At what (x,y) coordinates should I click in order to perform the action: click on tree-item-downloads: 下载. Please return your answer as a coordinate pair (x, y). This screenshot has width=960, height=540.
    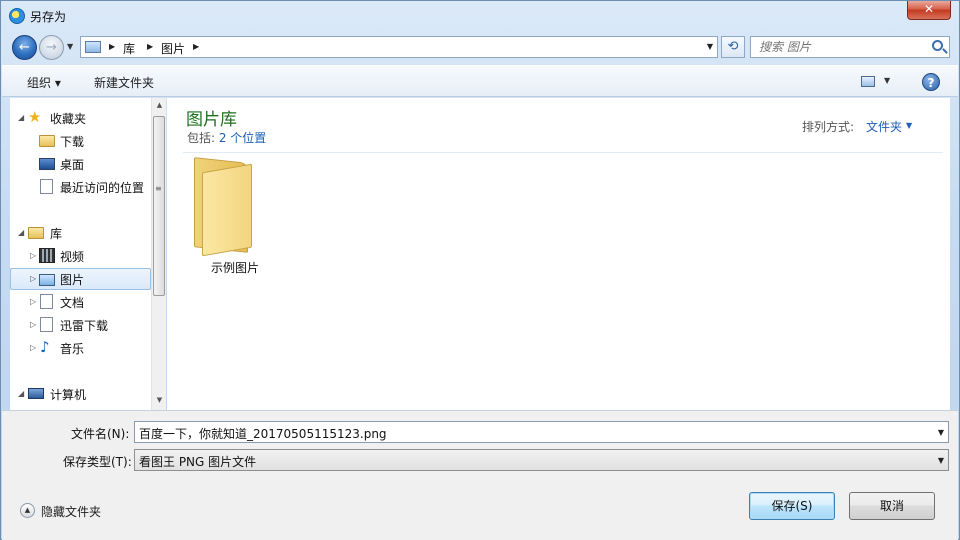
    Looking at the image, I should click on (80, 141).